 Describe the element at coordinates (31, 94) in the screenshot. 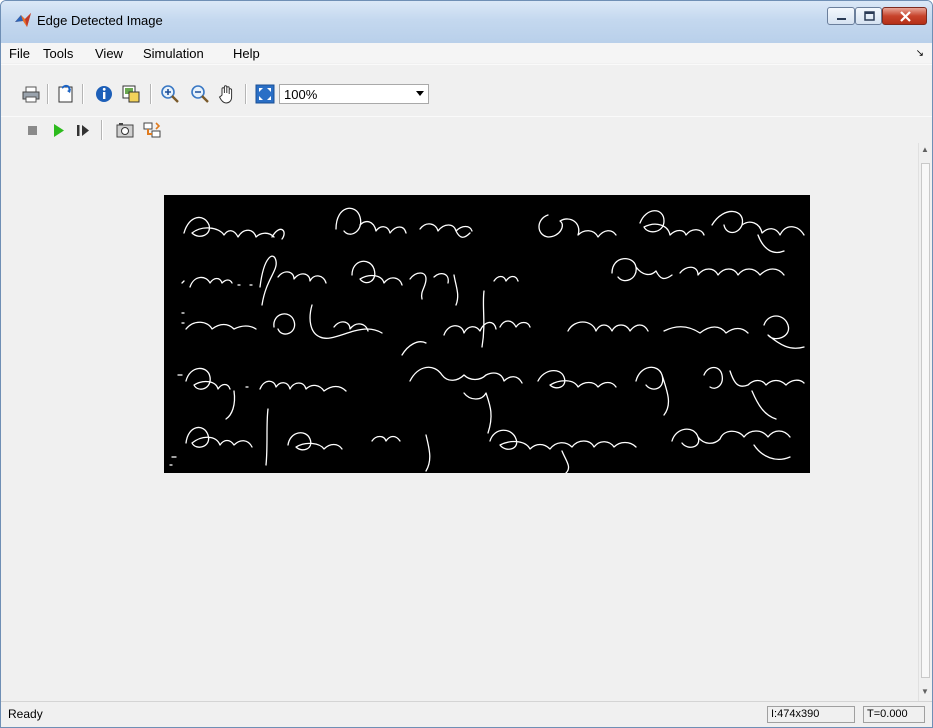

I see `print-icon` at that location.